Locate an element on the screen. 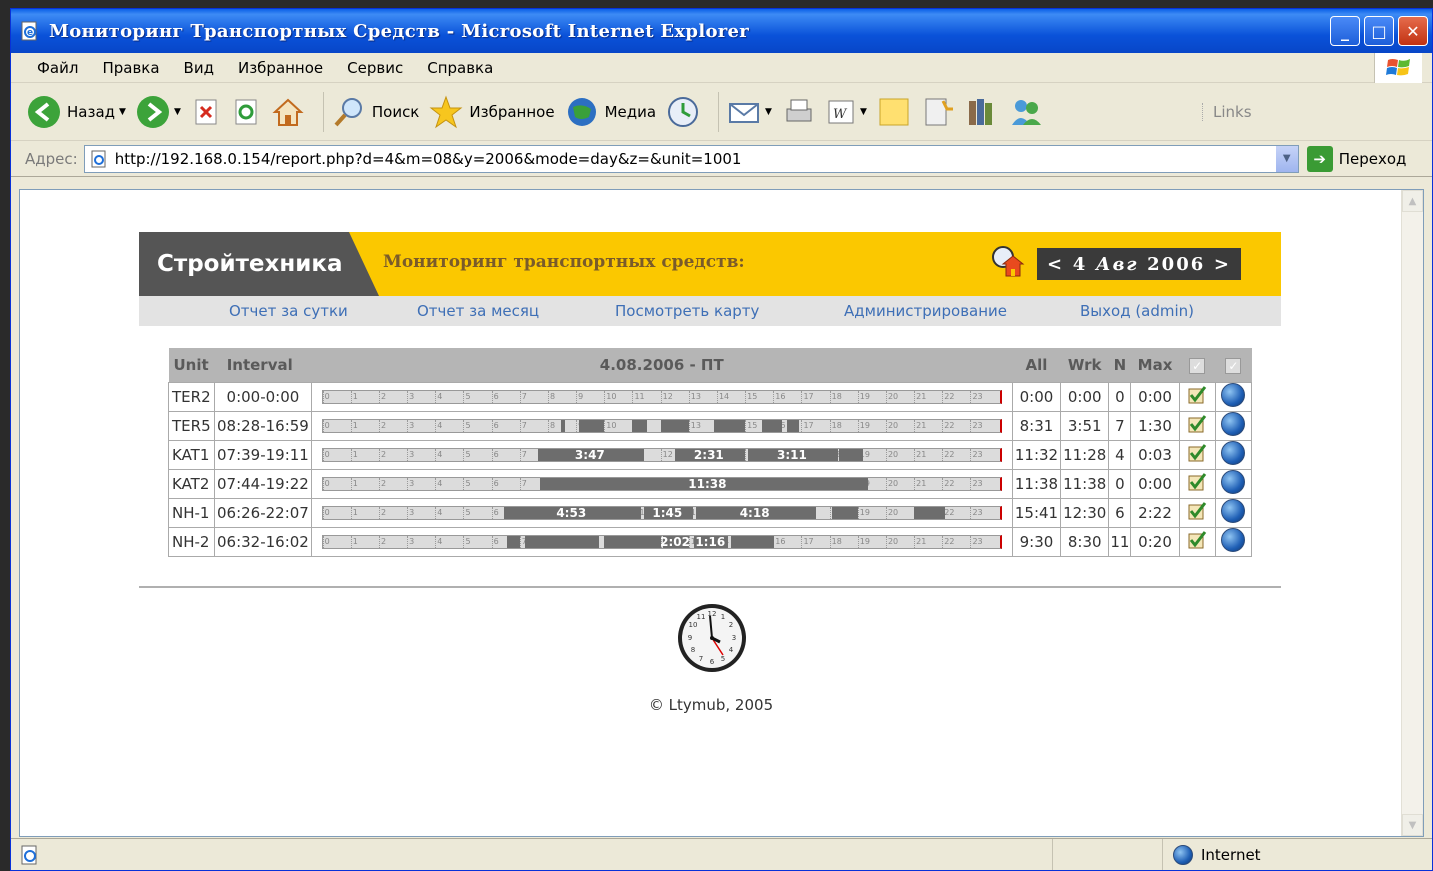 The height and width of the screenshot is (871, 1433). forward-button: ▼ is located at coordinates (158, 112).